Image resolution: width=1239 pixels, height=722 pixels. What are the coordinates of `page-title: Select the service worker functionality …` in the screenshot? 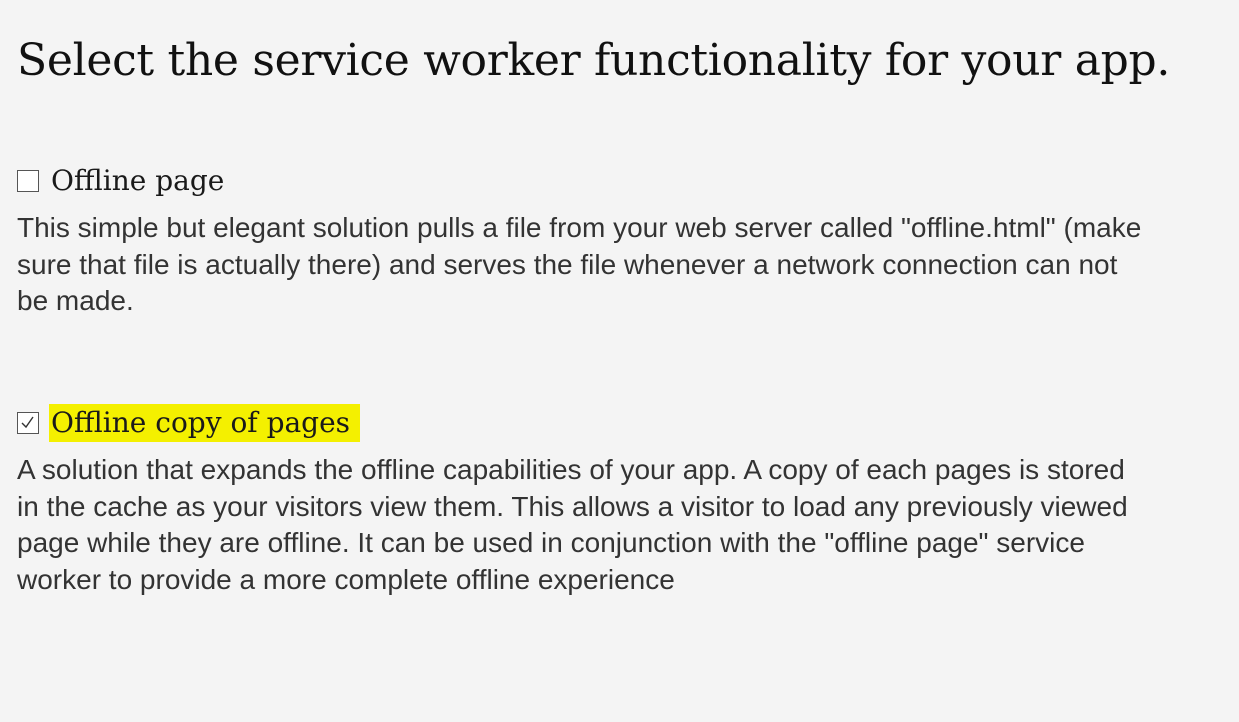 It's located at (594, 60).